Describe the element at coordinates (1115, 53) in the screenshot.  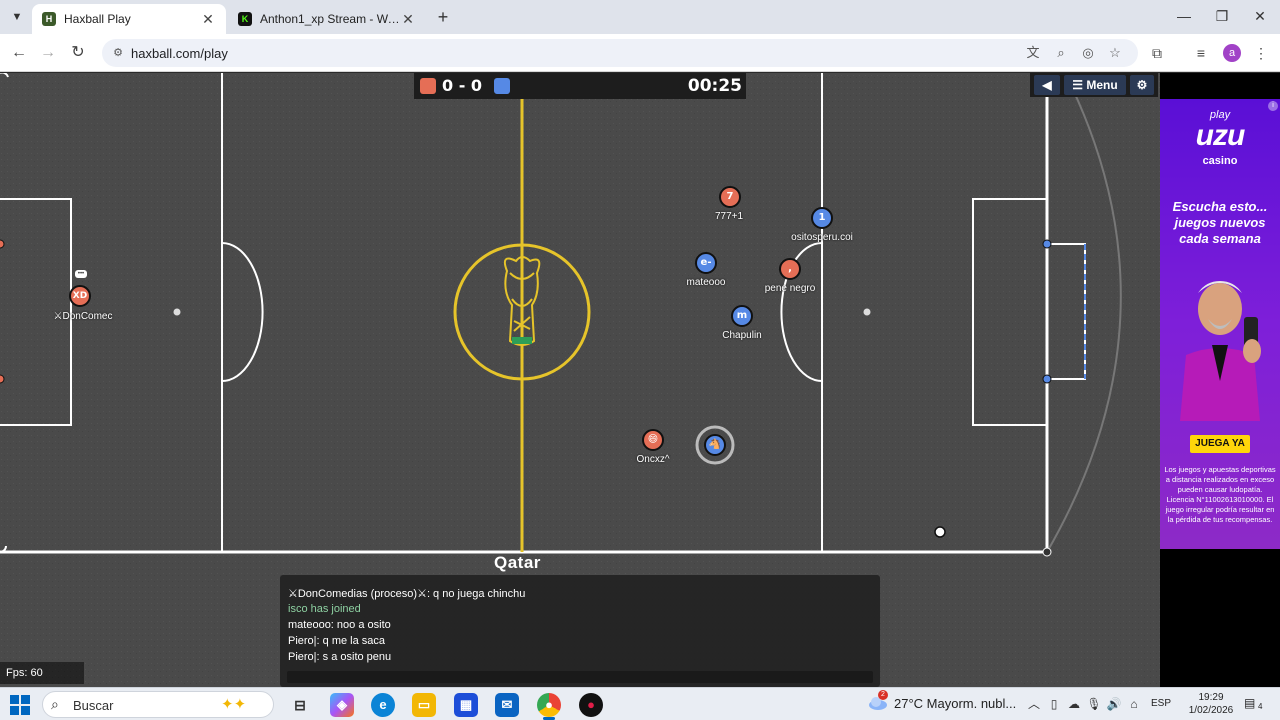
I see `bookmark-star-icon: ☆` at that location.